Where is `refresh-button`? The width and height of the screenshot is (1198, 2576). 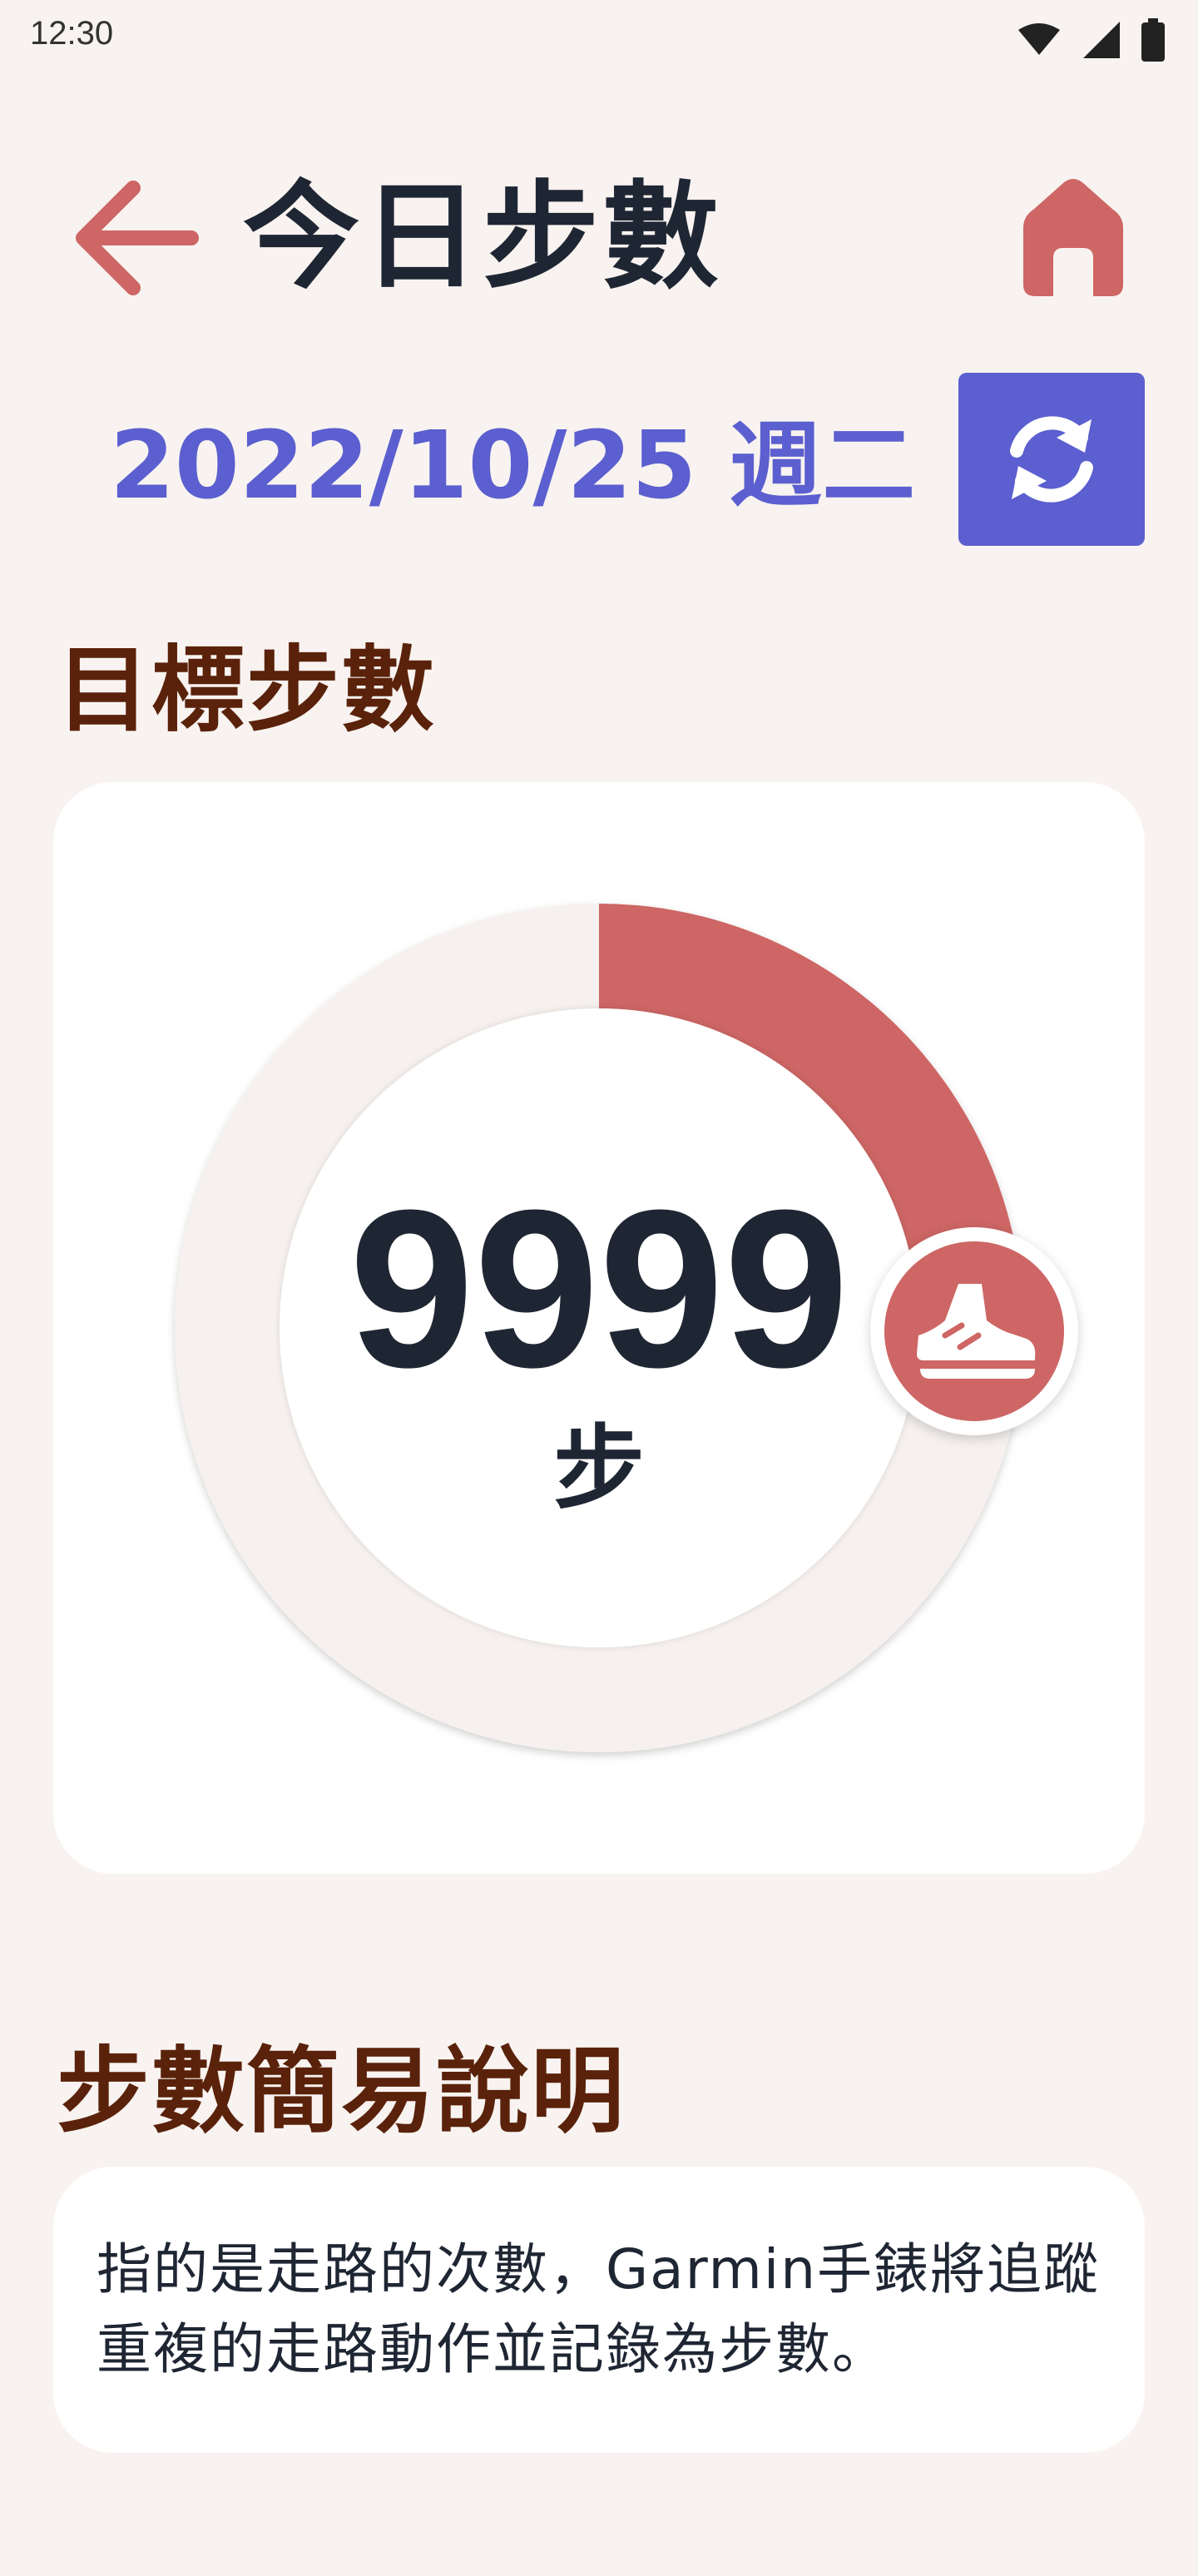 refresh-button is located at coordinates (1052, 460).